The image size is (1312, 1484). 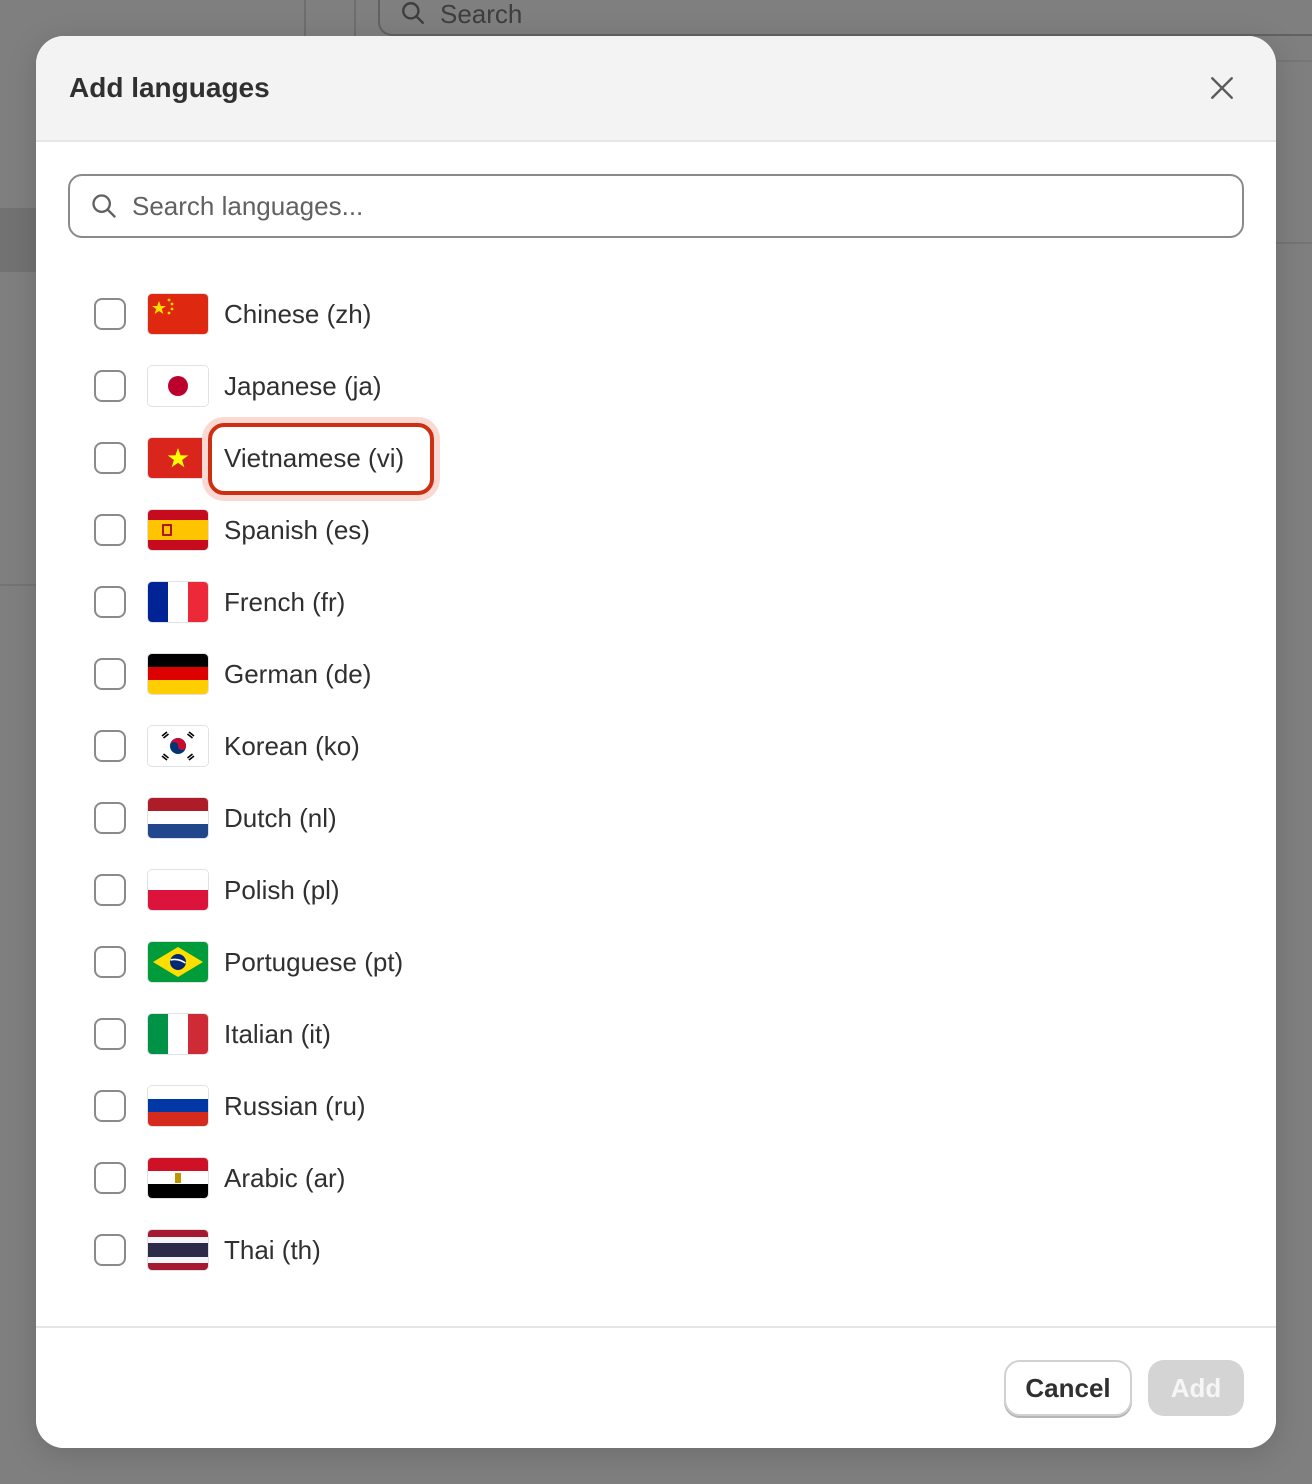 I want to click on language-row-th: Thai (th), so click(x=656, y=1250).